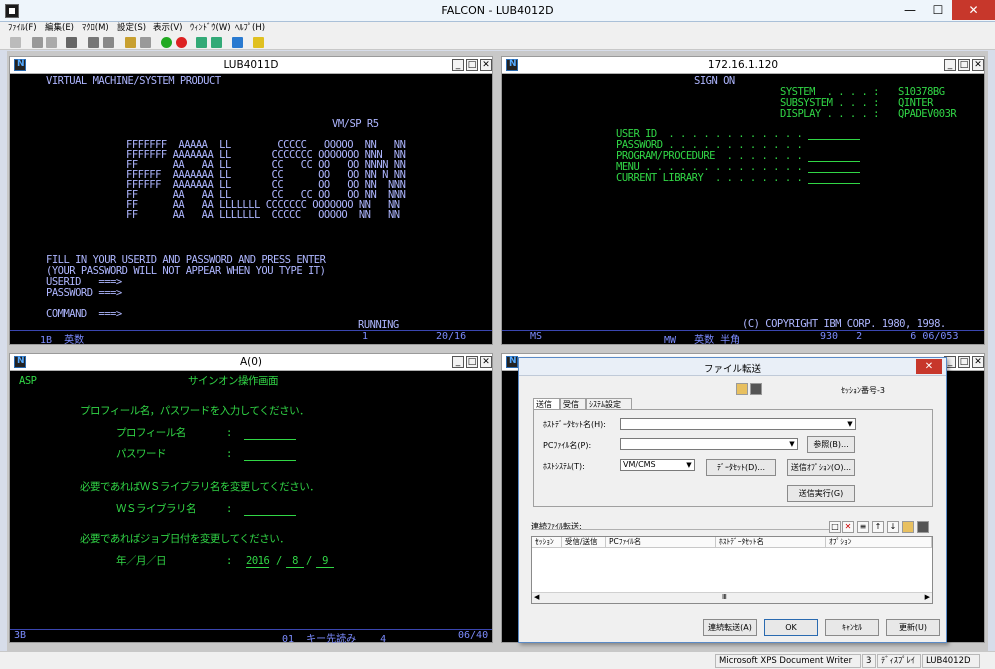  Describe the element at coordinates (771, 542) in the screenshot. I see `column-header: ﾎｽﾄﾃﾞｰﾀｾｯﾄ名` at that location.